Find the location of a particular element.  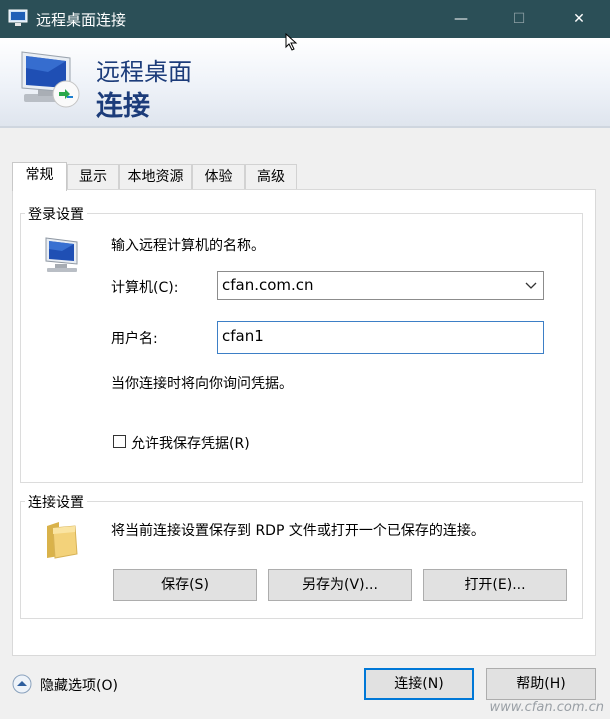

computer-icon is located at coordinates (61, 254).